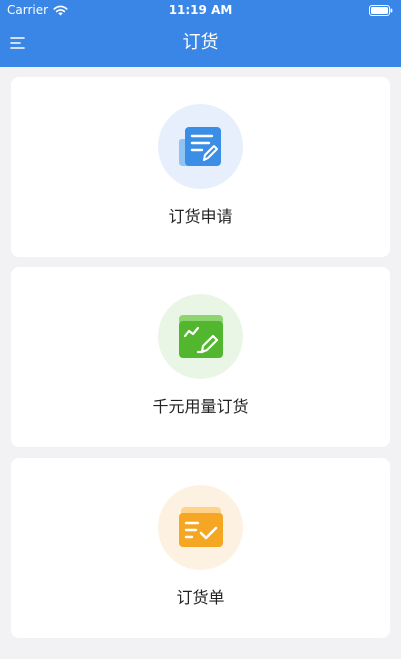 The height and width of the screenshot is (659, 401). I want to click on order-list-icon, so click(201, 527).